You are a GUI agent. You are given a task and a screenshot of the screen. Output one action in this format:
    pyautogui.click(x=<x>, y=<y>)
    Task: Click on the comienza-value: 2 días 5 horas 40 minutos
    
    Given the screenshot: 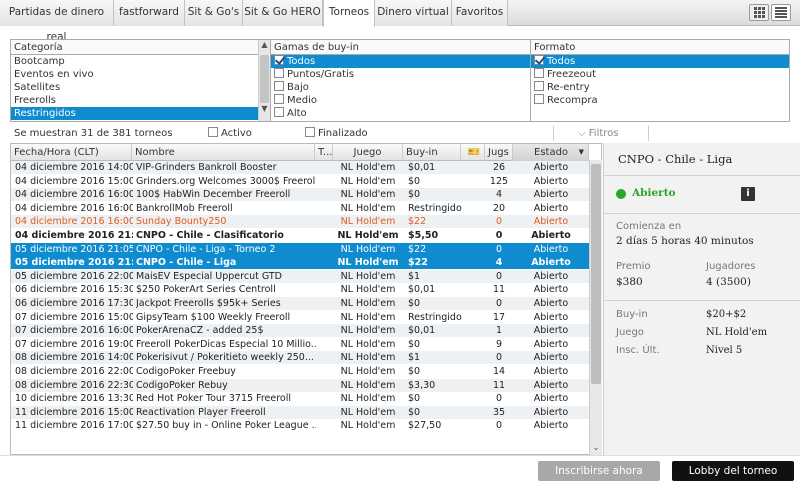 What is the action you would take?
    pyautogui.click(x=685, y=241)
    